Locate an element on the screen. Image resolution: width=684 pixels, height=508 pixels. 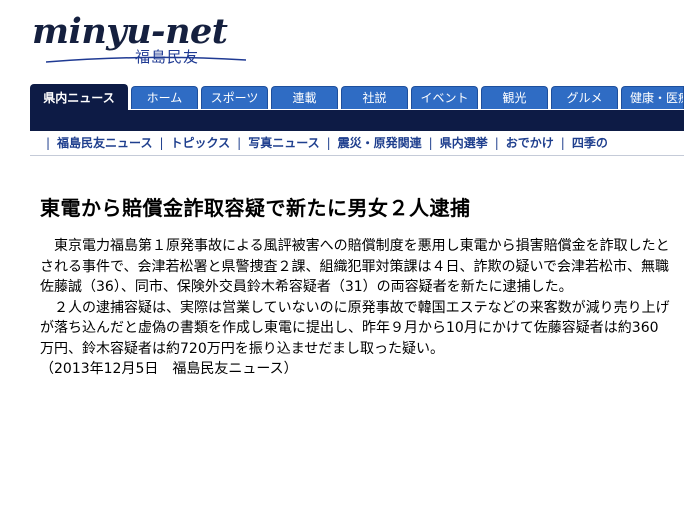
subnav-outings: おでかけ is located at coordinates (530, 143).